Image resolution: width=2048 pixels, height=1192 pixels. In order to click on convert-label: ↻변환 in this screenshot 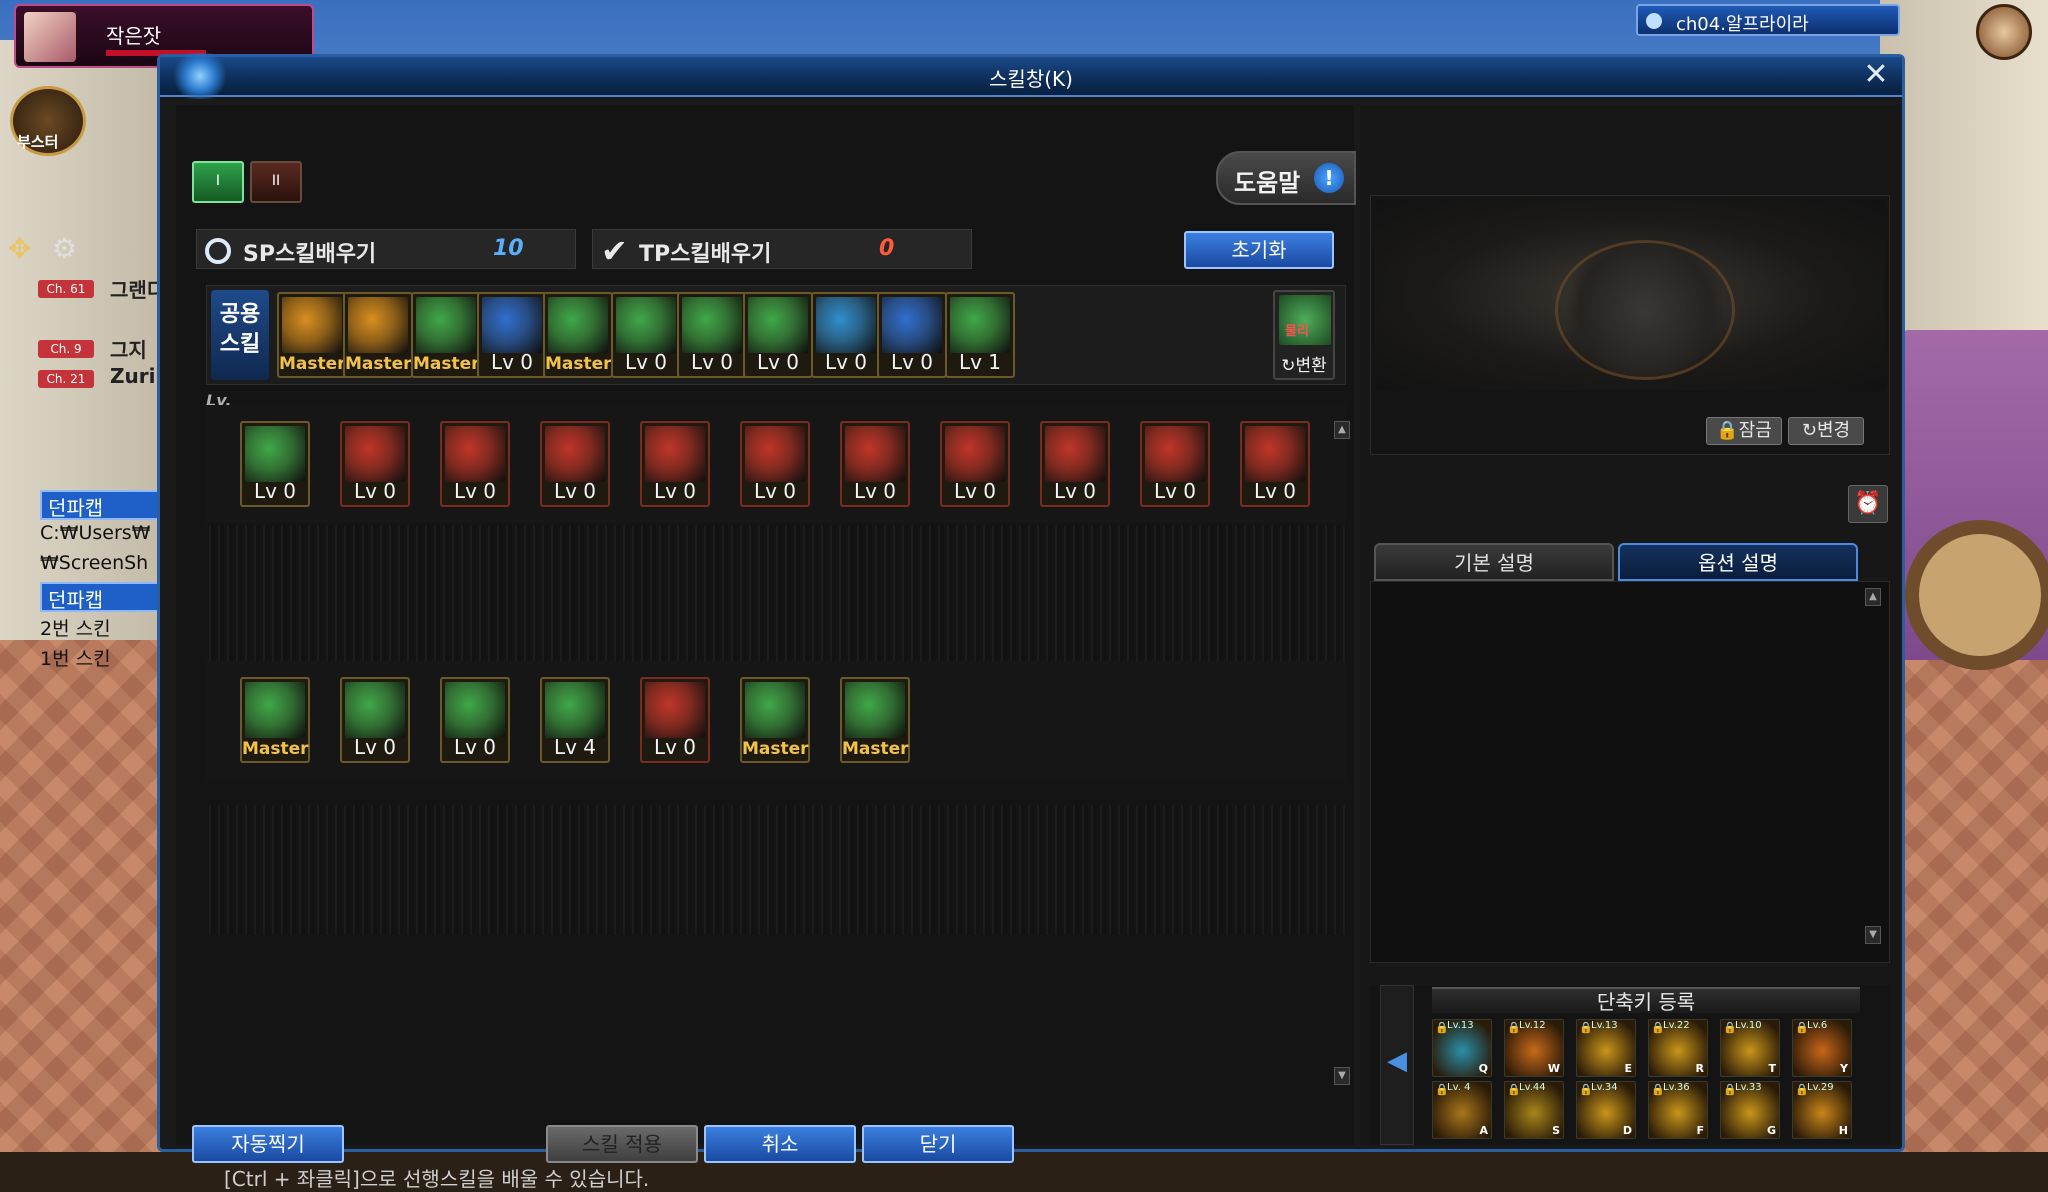, I will do `click(1304, 366)`.